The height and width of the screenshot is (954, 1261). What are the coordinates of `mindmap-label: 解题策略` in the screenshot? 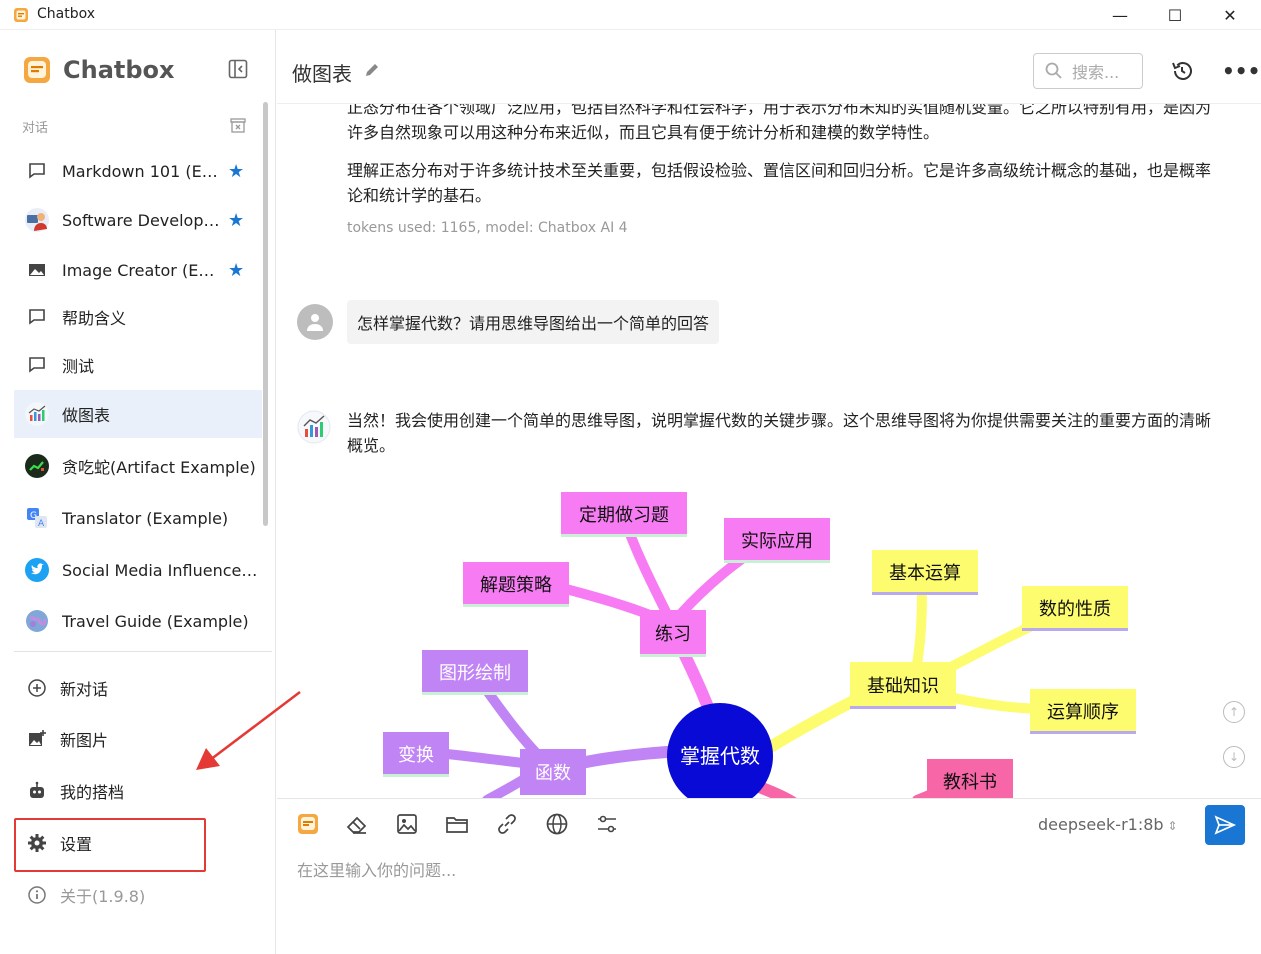 It's located at (516, 585).